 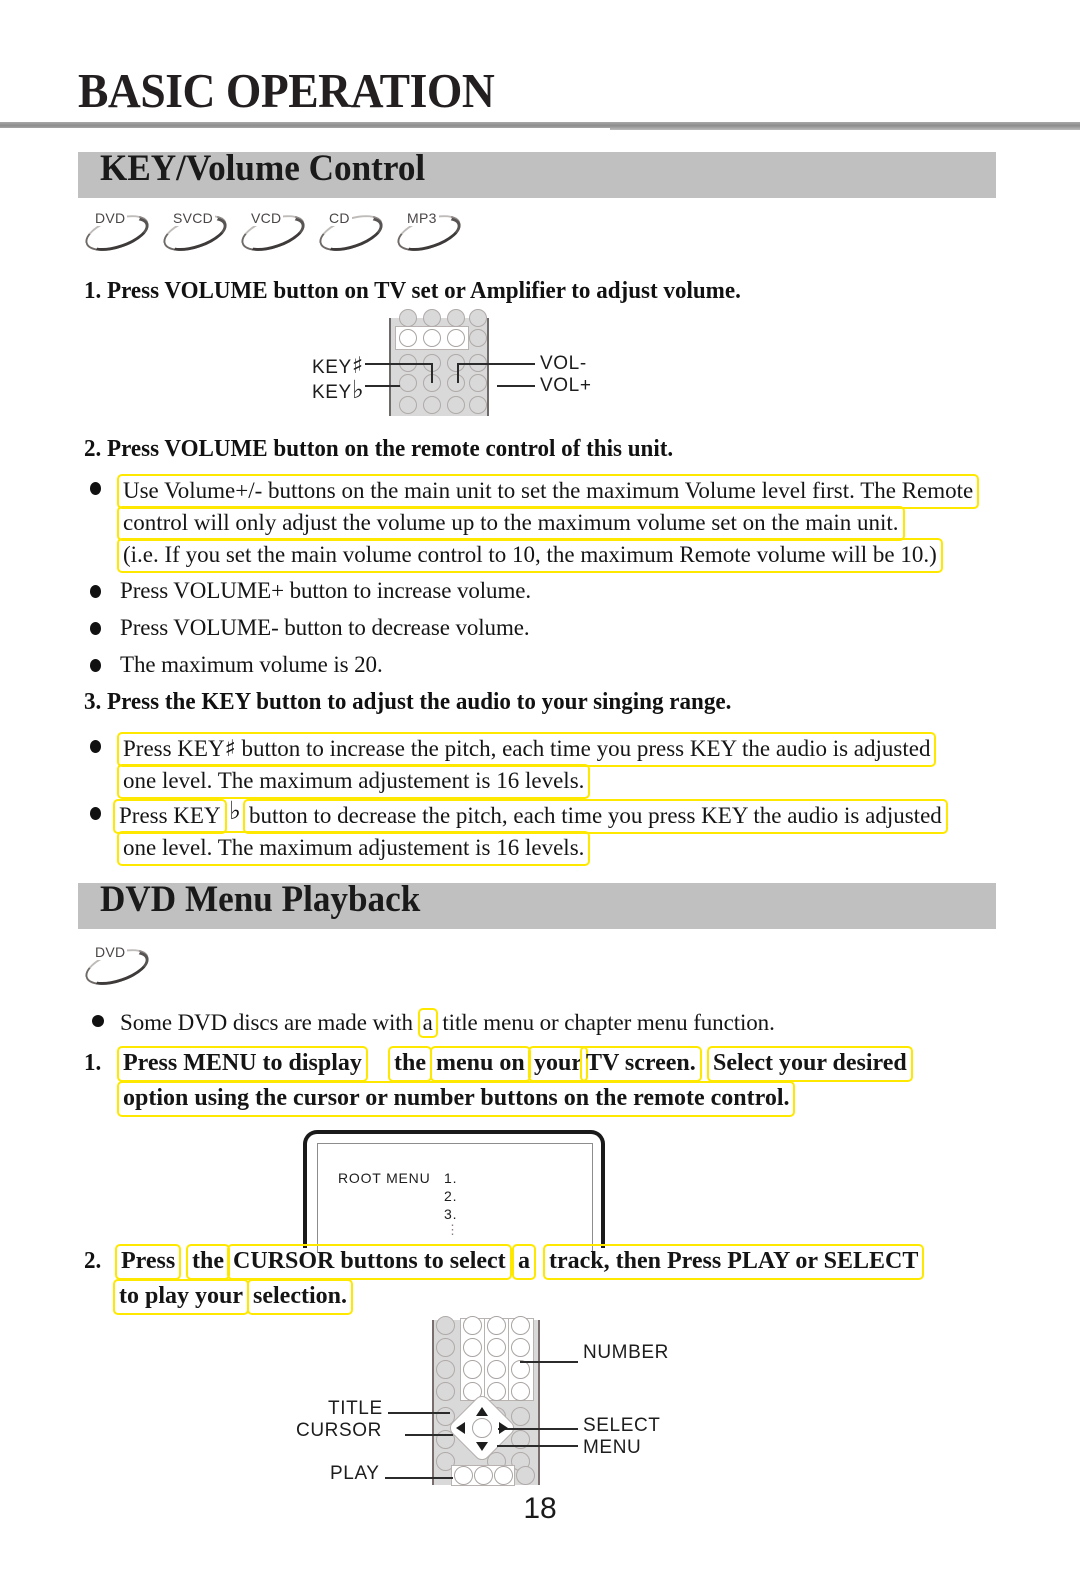 What do you see at coordinates (410, 1064) in the screenshot?
I see `dvd-step-1-seg-2: the` at bounding box center [410, 1064].